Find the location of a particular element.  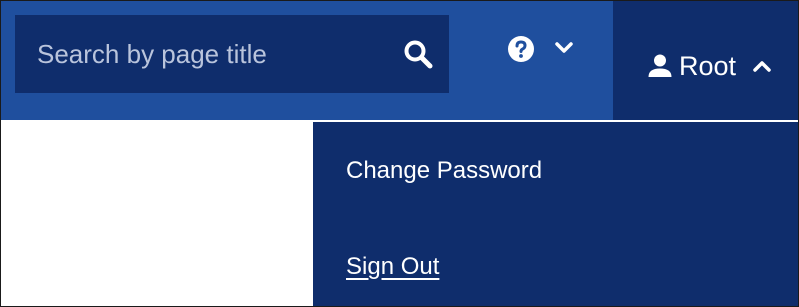

user-menu-button: Root is located at coordinates (705, 60).